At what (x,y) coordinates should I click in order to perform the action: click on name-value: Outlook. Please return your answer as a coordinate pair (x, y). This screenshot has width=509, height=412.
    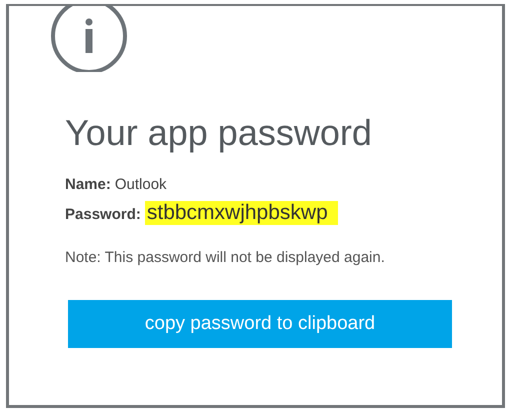
    Looking at the image, I should click on (140, 184).